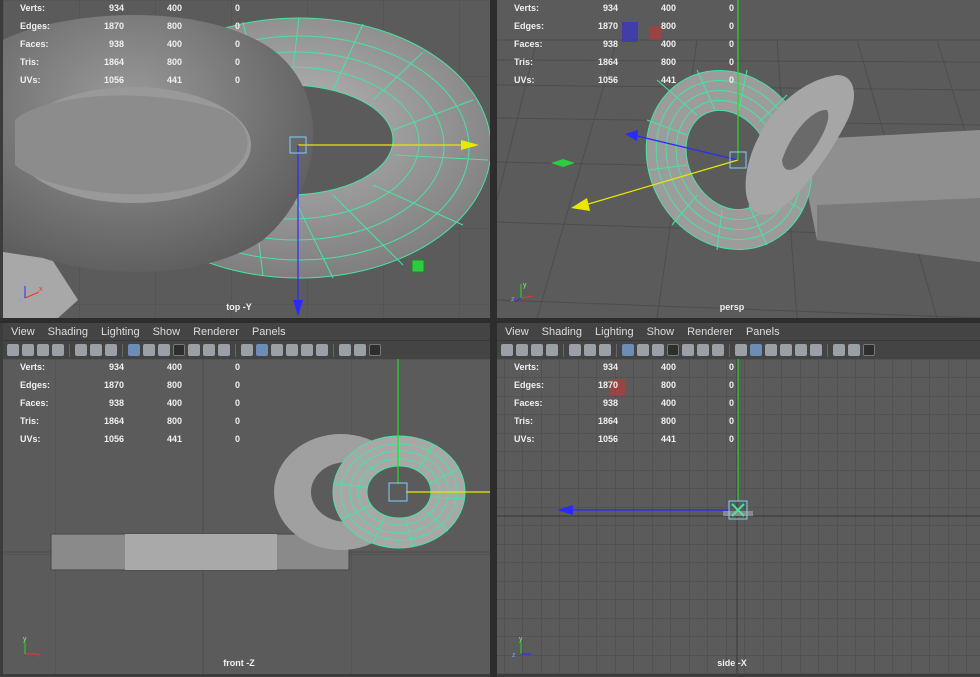 This screenshot has width=980, height=677. Describe the element at coordinates (524, 80) in the screenshot. I see `hud-label: UVs:` at that location.